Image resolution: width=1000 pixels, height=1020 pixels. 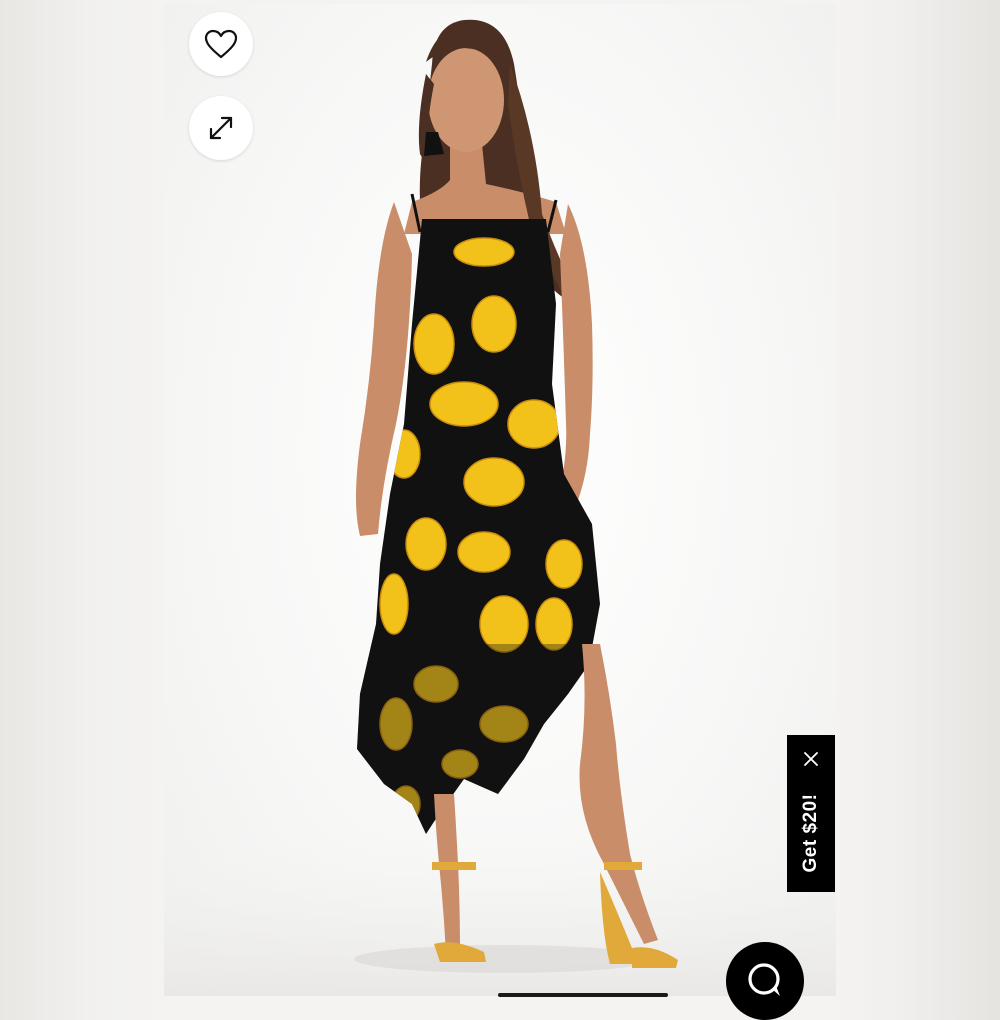 I want to click on expand-image-button, so click(x=221, y=128).